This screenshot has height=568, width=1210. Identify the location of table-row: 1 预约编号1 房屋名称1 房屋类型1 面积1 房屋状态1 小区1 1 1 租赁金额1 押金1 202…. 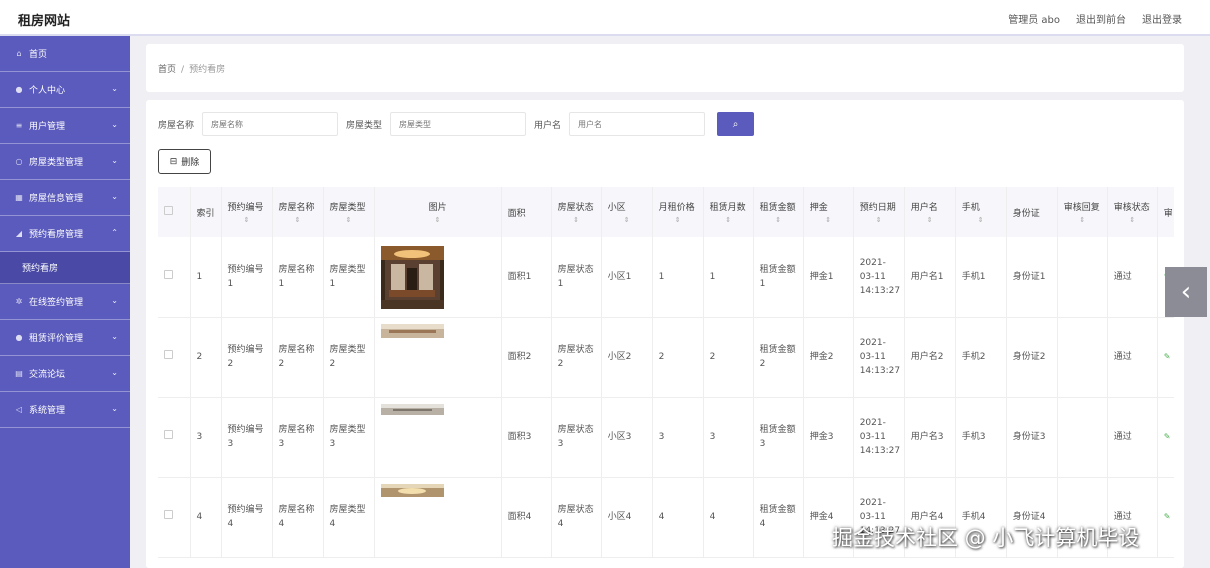
(666, 277).